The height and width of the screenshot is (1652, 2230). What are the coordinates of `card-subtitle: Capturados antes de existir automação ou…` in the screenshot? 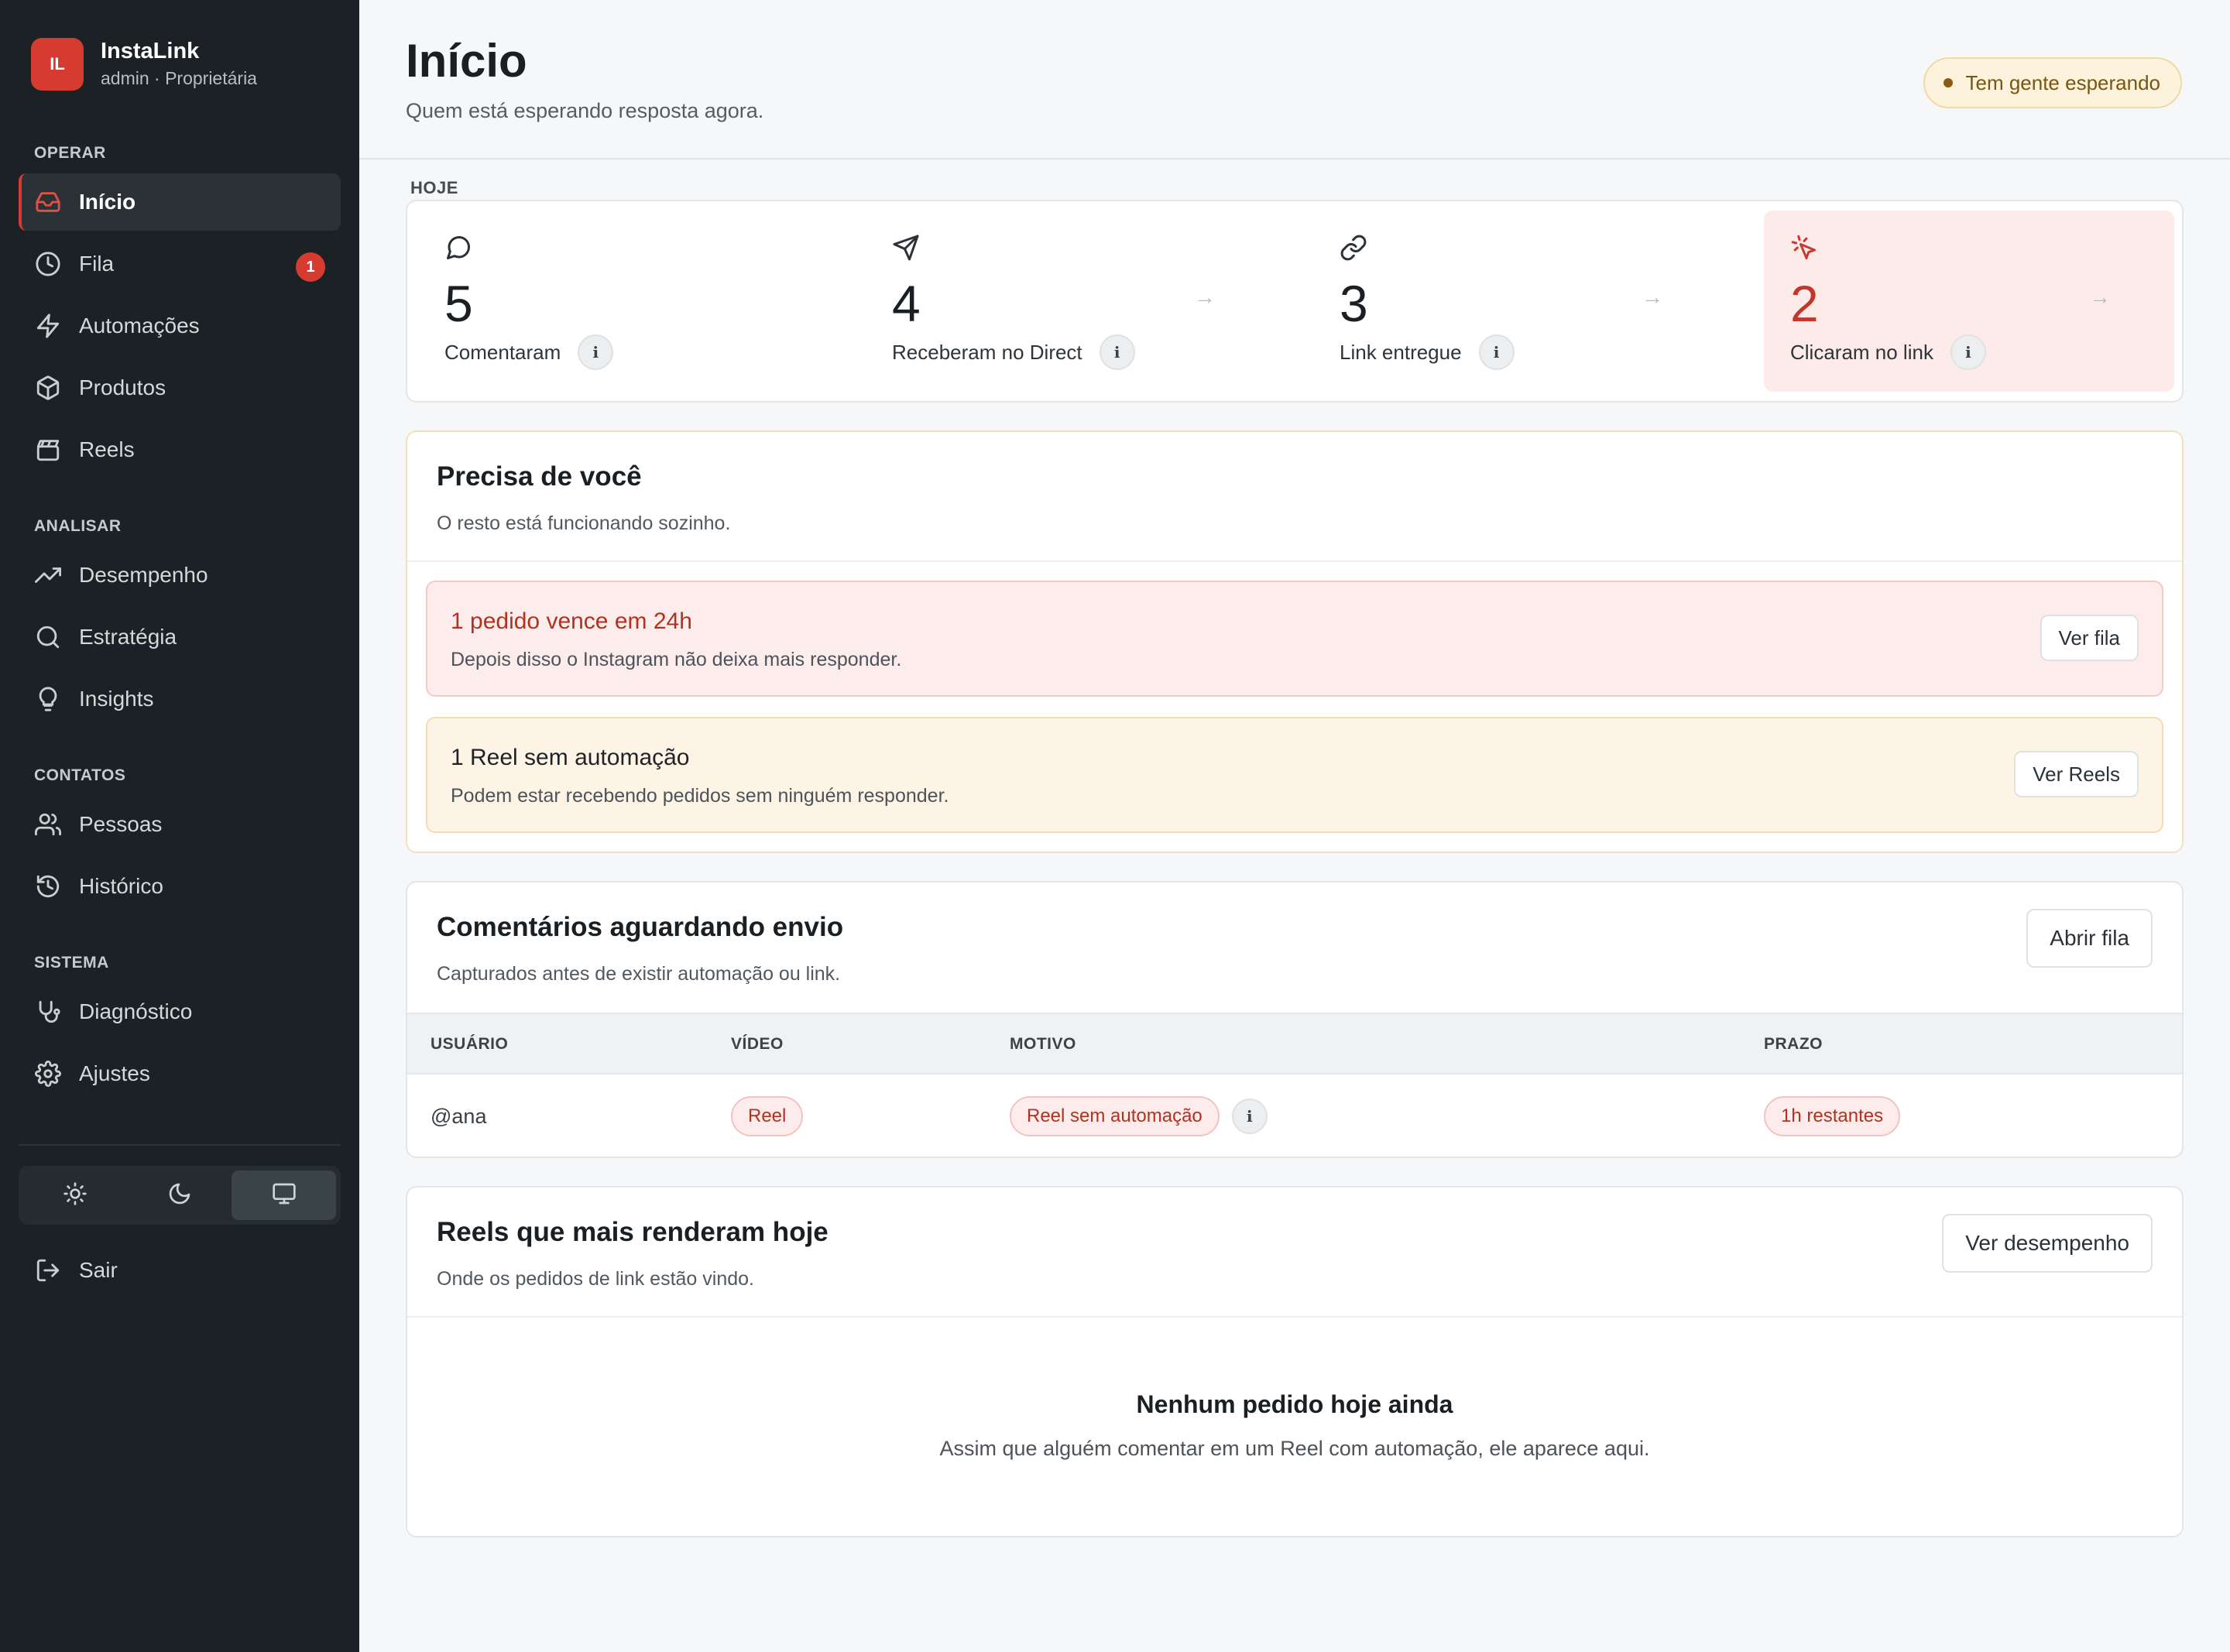 It's located at (639, 974).